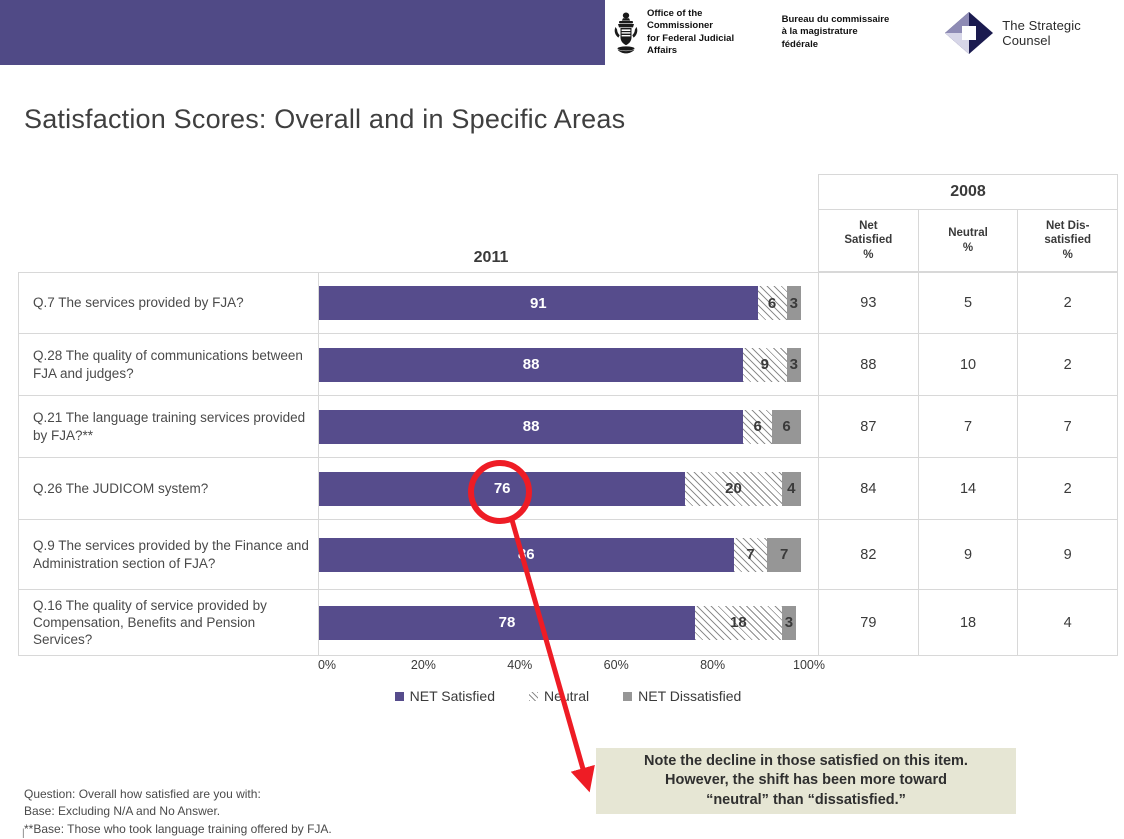  Describe the element at coordinates (423, 665) in the screenshot. I see `x-axis-tick: 20%` at that location.